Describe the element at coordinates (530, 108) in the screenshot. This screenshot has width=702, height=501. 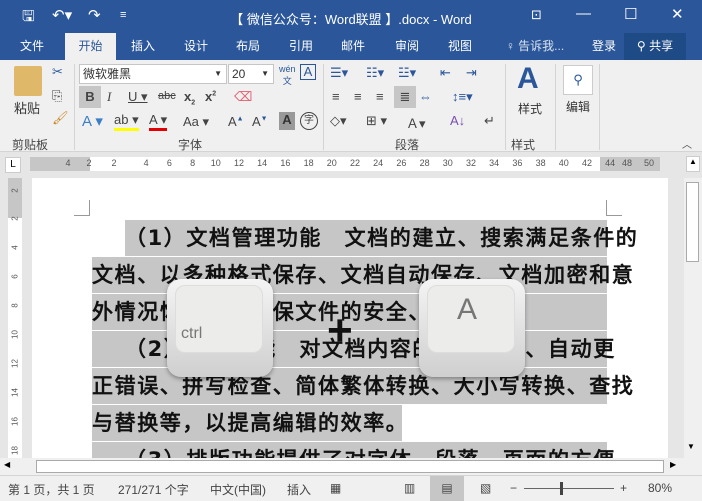
I see `styles-button: 样式` at that location.